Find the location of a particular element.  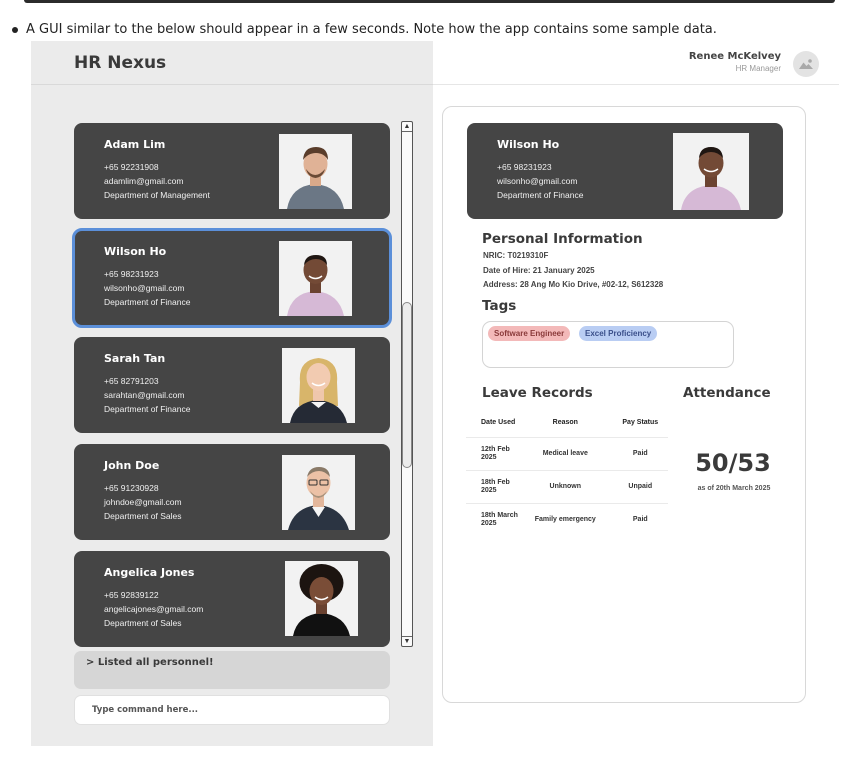

personal-info-heading: Personal Information is located at coordinates (562, 239).